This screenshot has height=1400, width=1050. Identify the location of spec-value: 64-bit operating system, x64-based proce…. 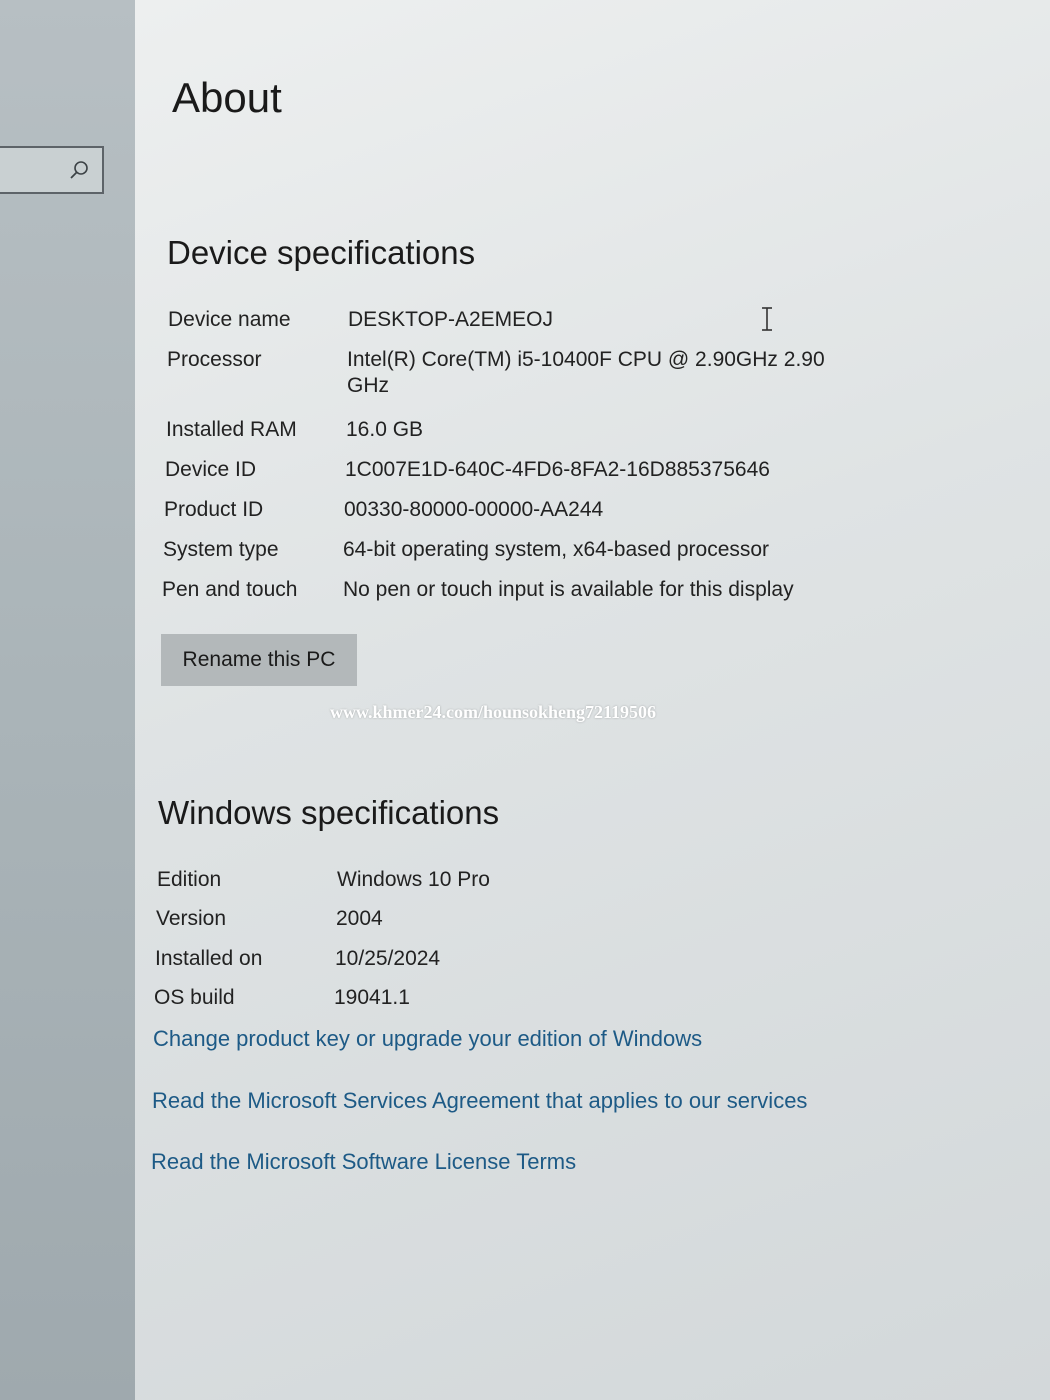
(556, 549).